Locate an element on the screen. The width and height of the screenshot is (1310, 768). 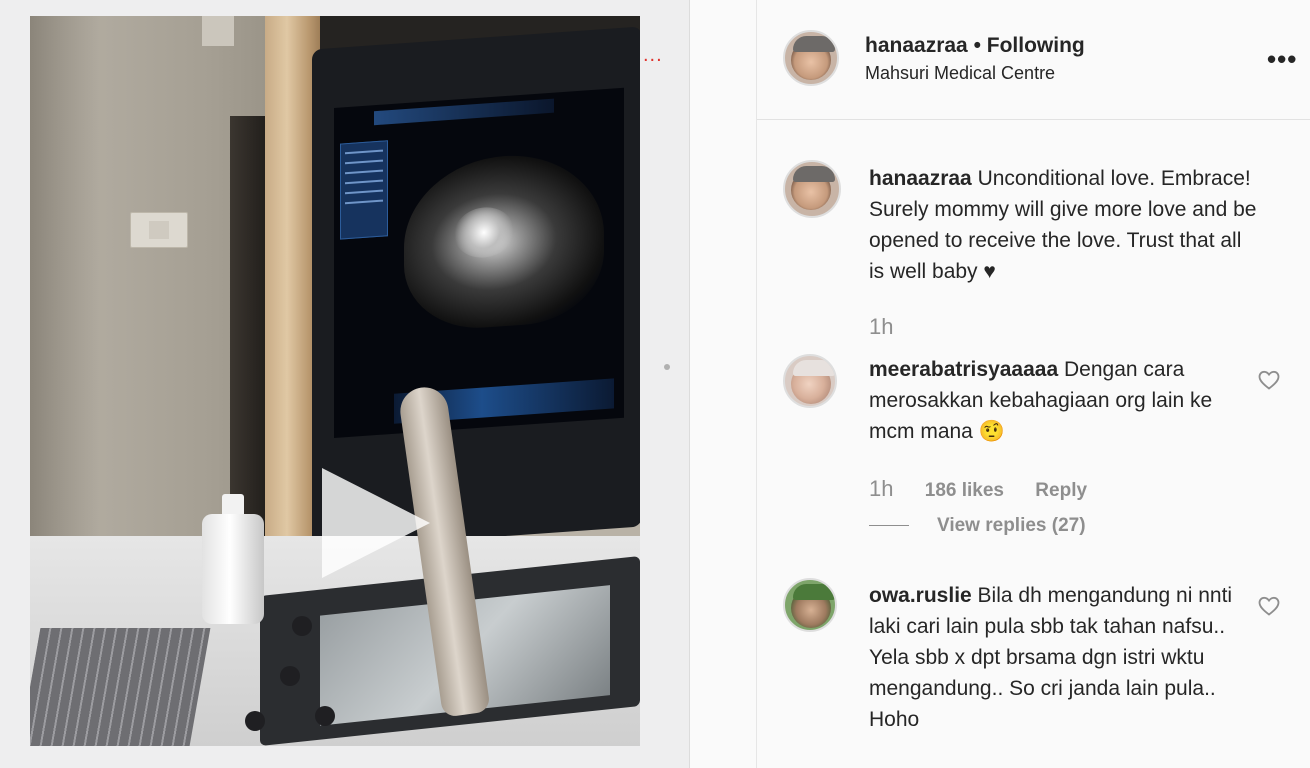
view-replies-line is located at coordinates (889, 526).